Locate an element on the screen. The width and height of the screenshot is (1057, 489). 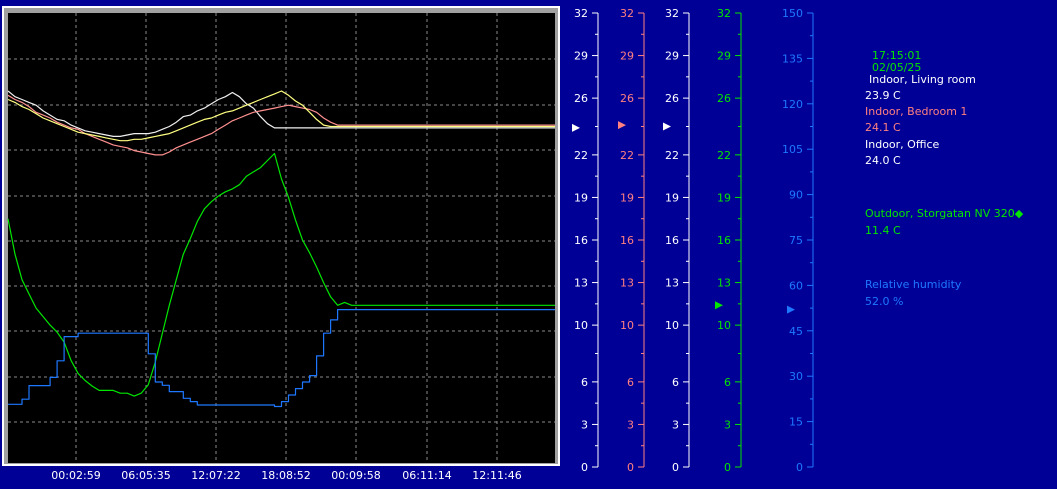
sensor-value-living-room: 23.9 C is located at coordinates (883, 95).